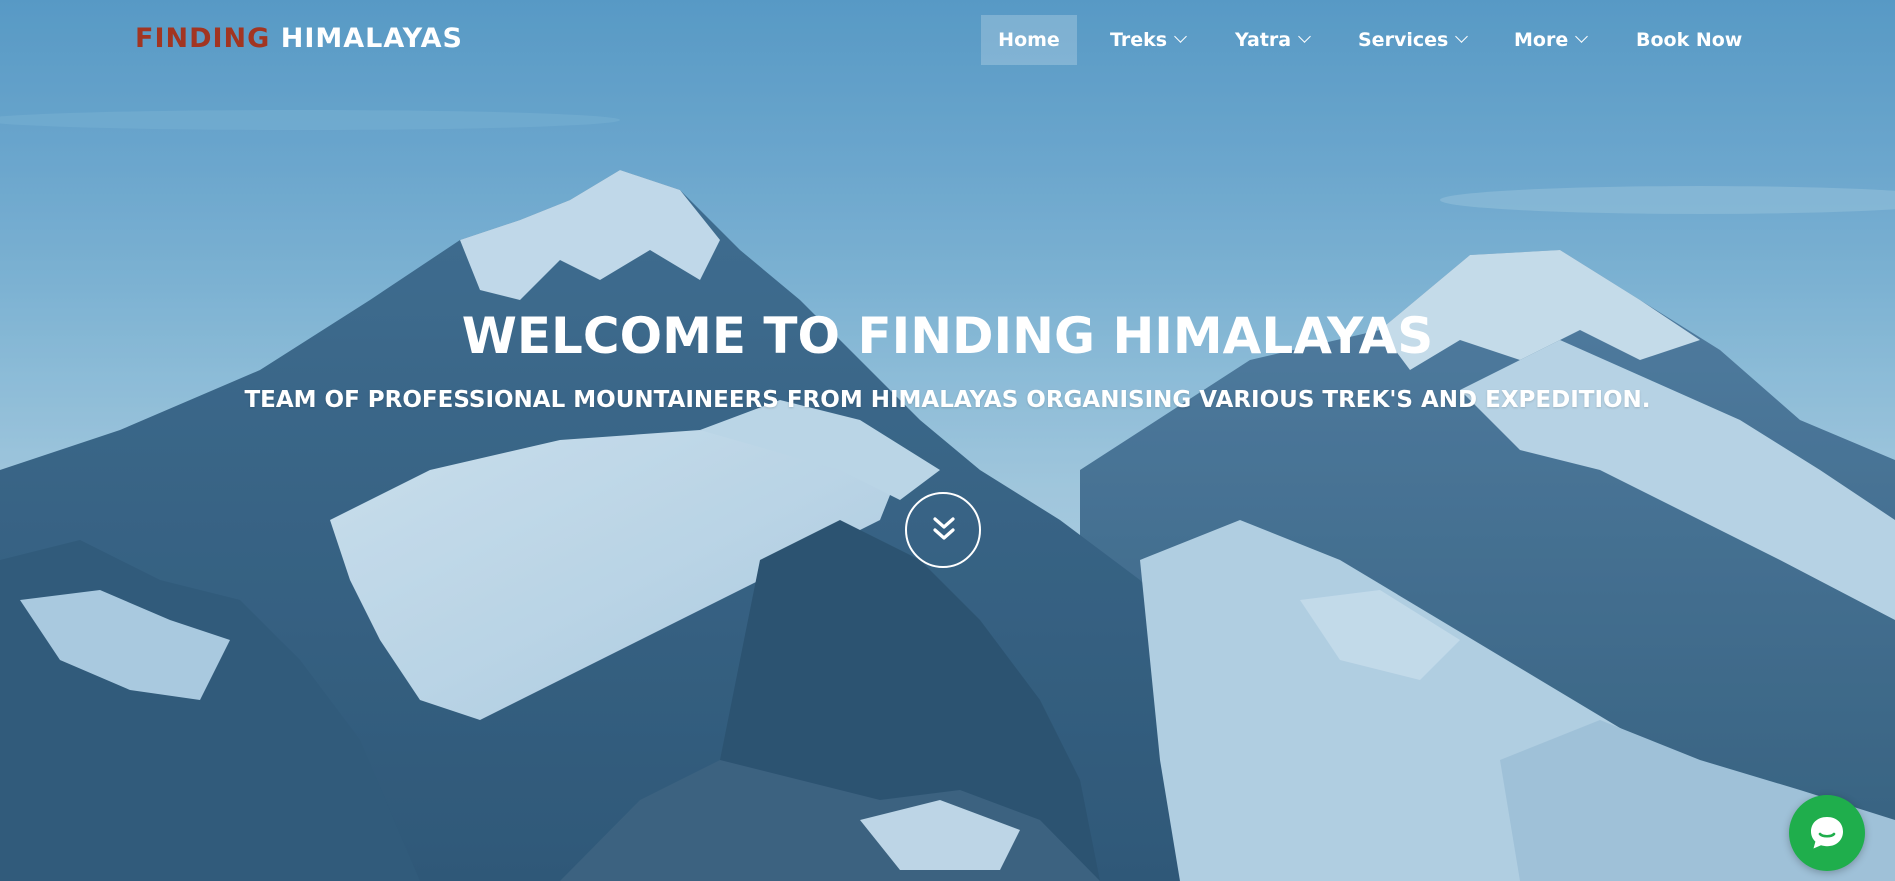 Image resolution: width=1895 pixels, height=881 pixels. I want to click on nav-item-home: Home, so click(1029, 40).